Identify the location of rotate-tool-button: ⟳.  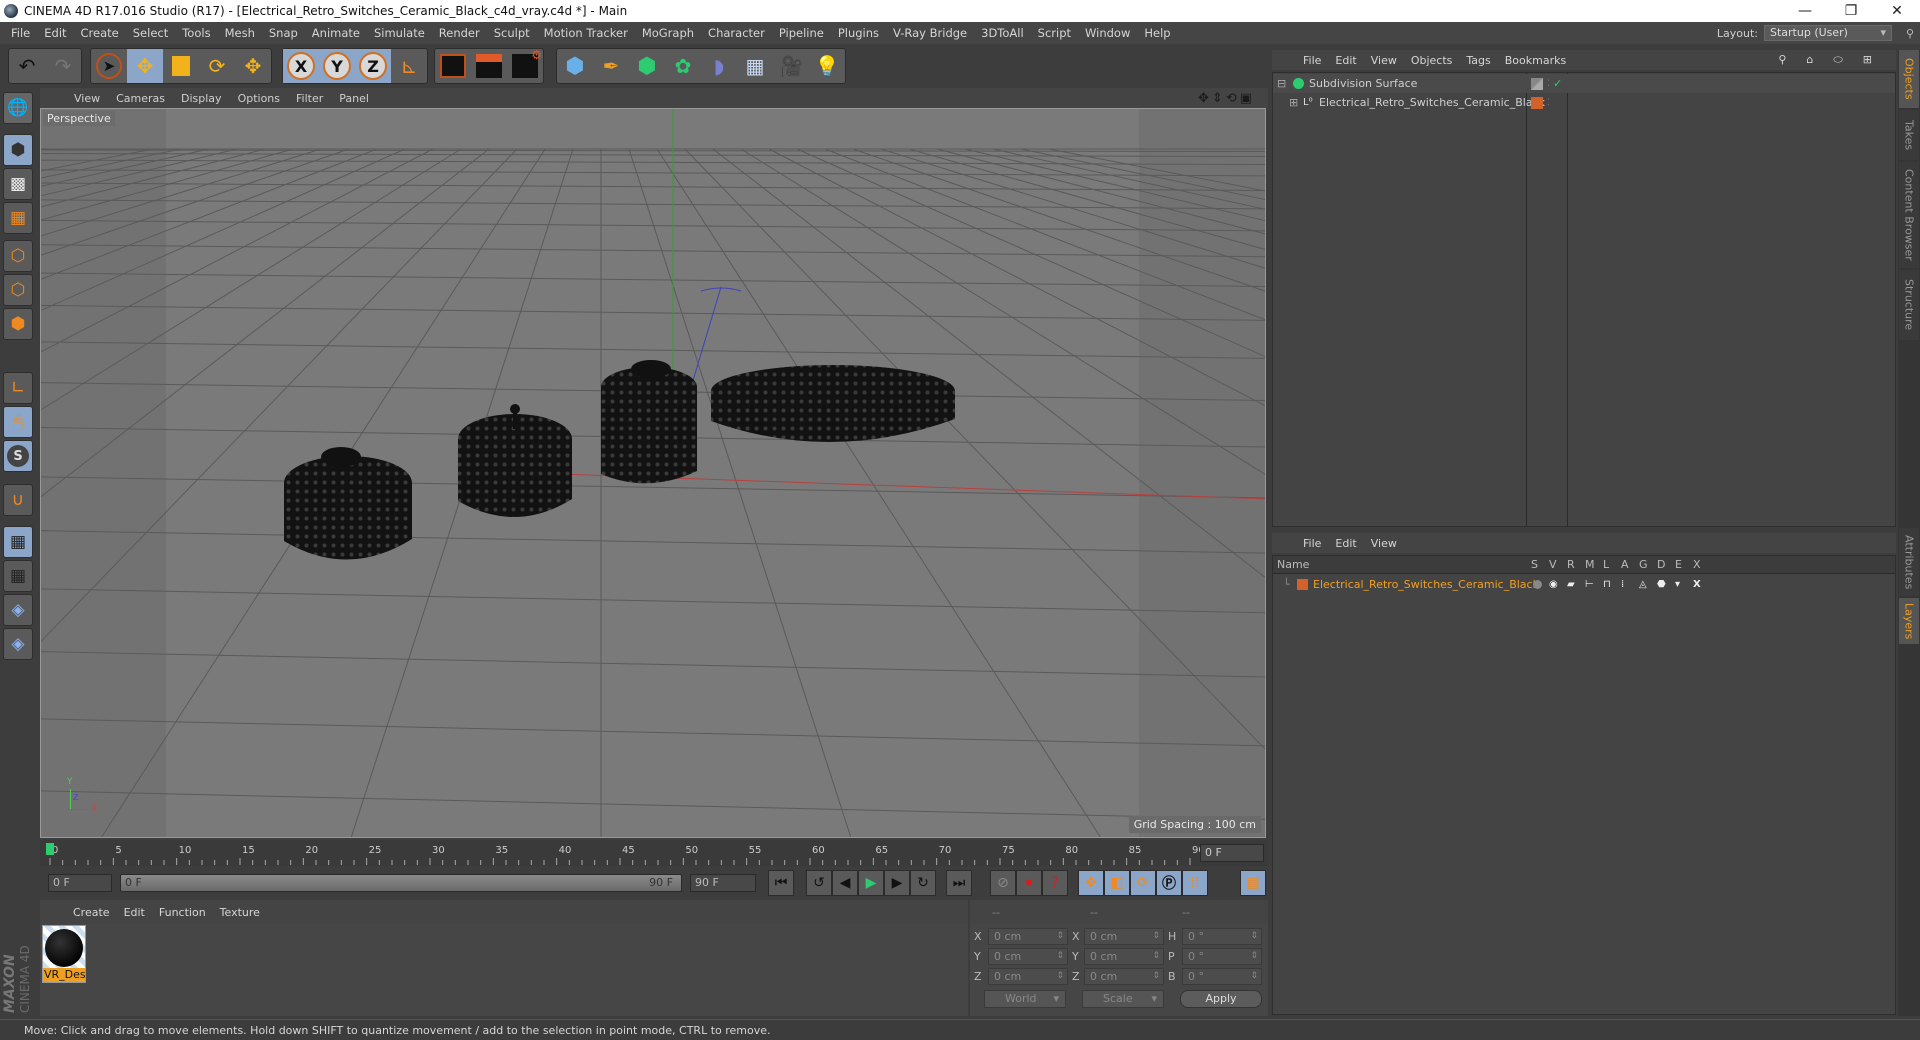
(217, 66).